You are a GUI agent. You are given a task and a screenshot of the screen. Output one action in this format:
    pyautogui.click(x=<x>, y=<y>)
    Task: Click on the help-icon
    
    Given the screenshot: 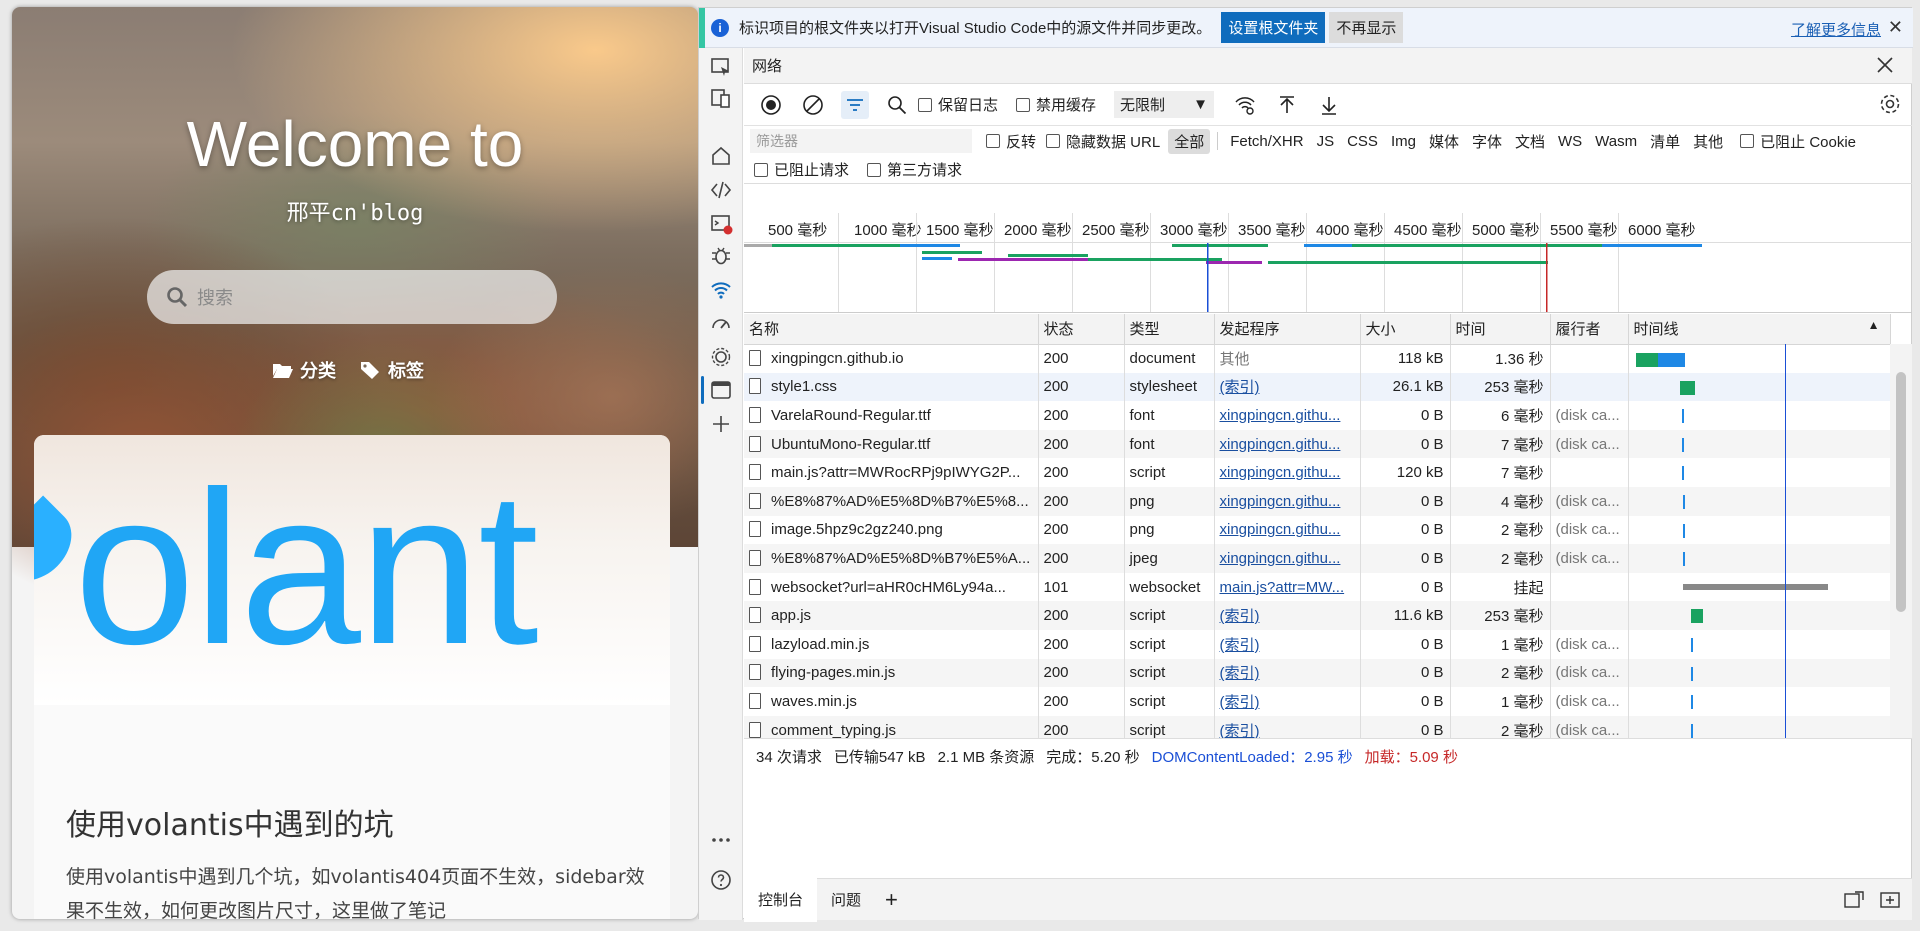 What is the action you would take?
    pyautogui.click(x=721, y=880)
    